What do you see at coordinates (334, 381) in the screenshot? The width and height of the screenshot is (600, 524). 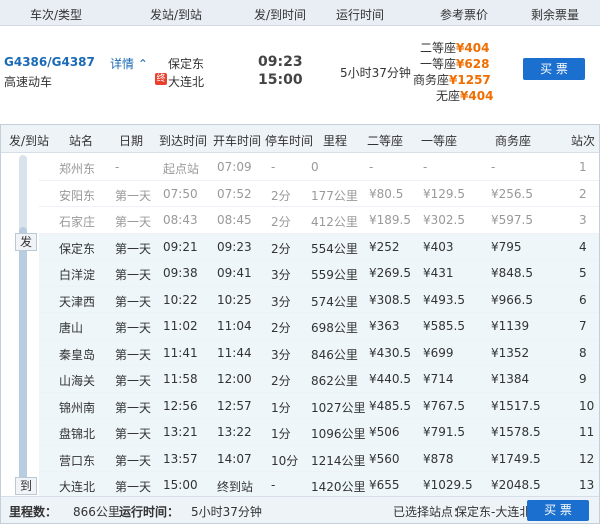 I see `stop-mileage: 862公里` at bounding box center [334, 381].